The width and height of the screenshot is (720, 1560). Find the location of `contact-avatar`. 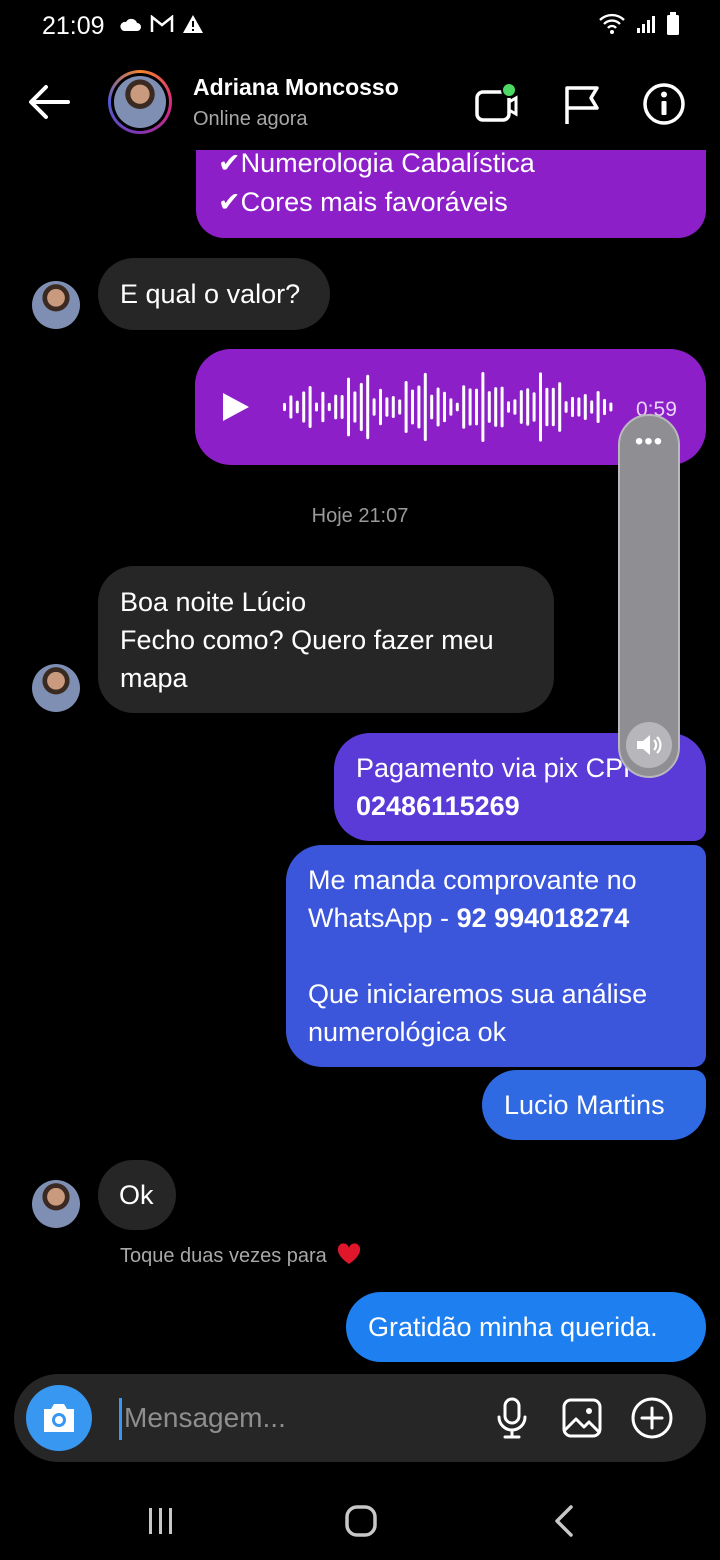

contact-avatar is located at coordinates (140, 102).